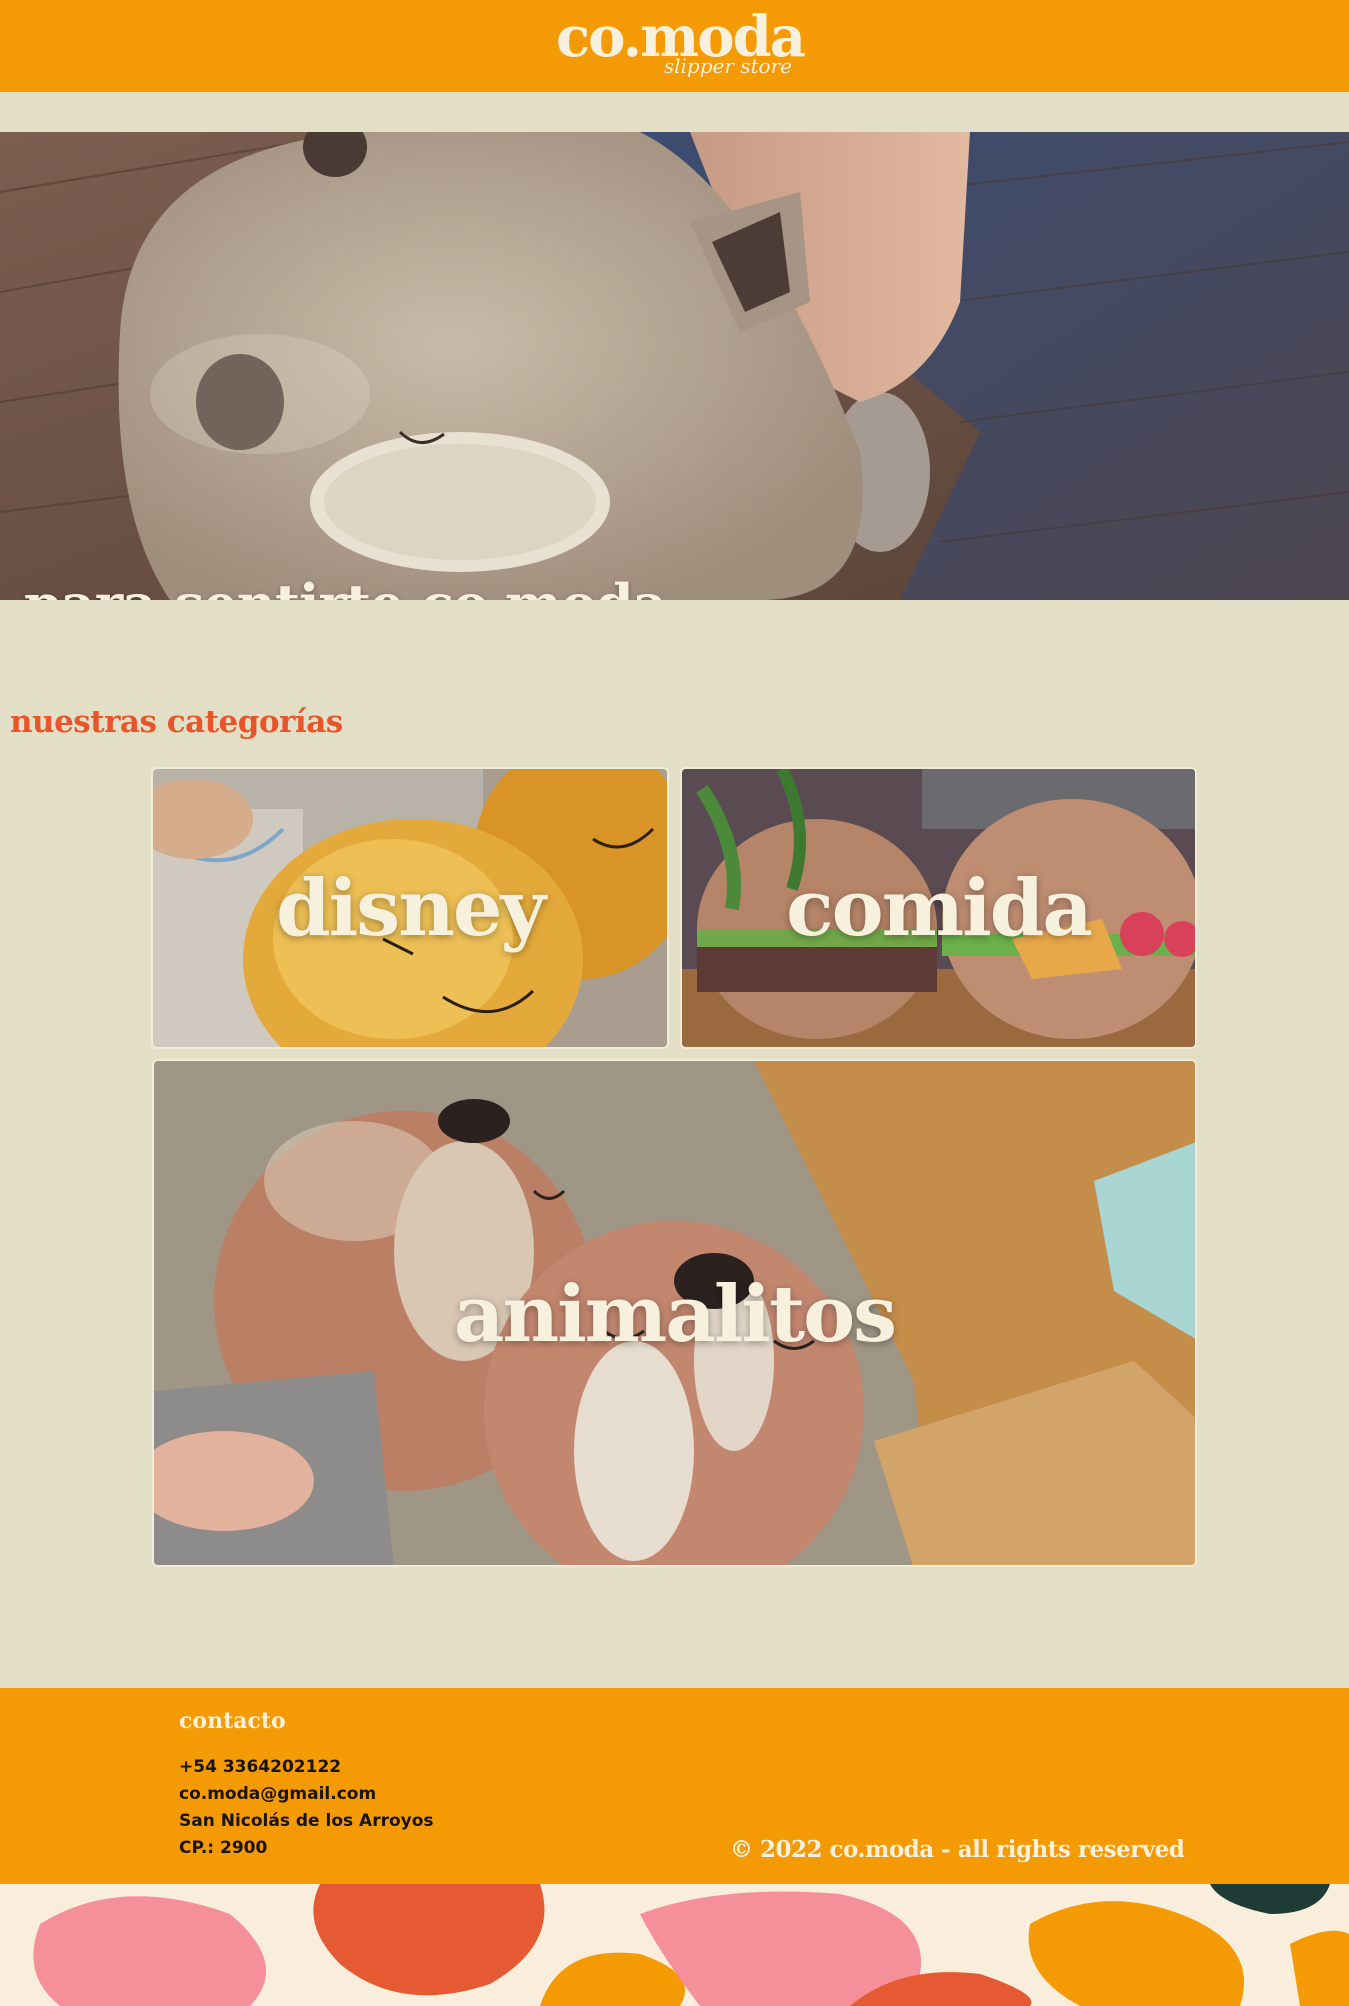  What do you see at coordinates (277, 1794) in the screenshot?
I see `contact-email: co.moda@gmail.com` at bounding box center [277, 1794].